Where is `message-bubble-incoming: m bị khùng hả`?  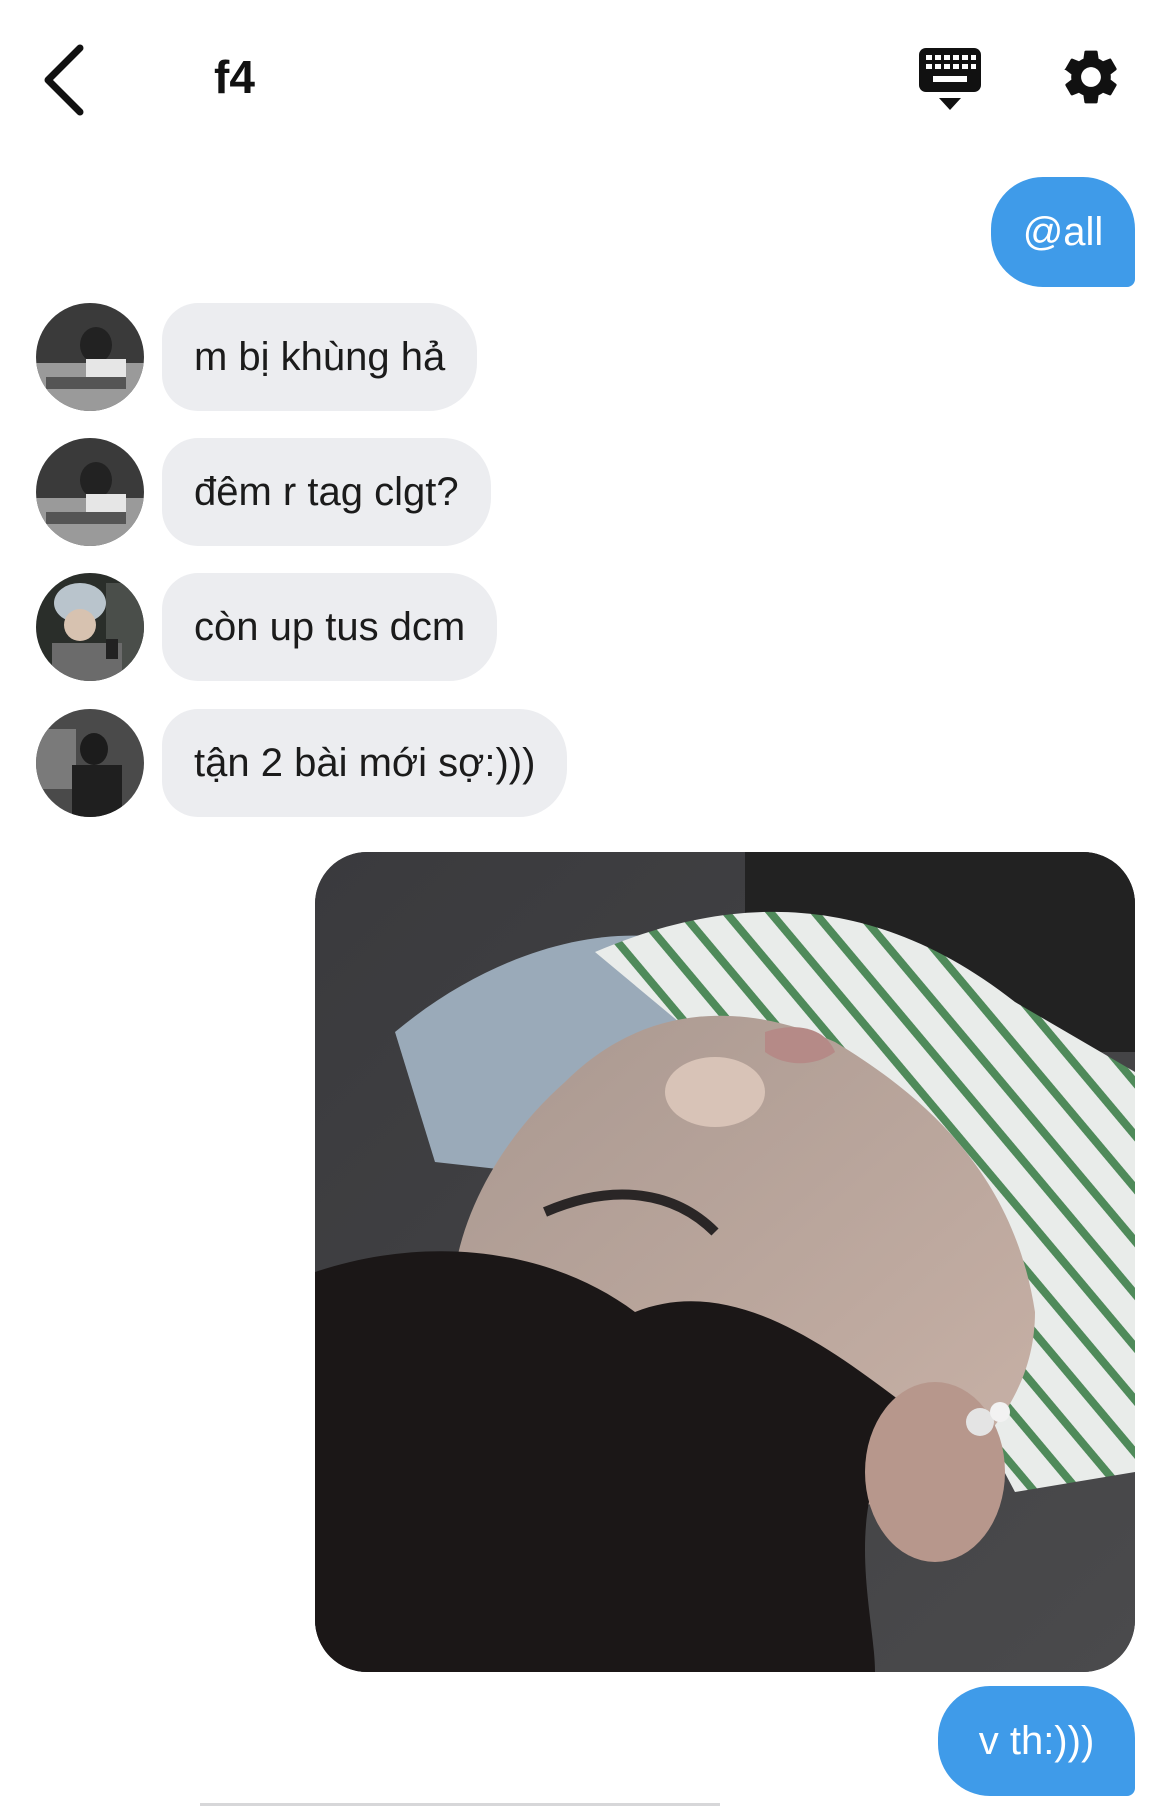 message-bubble-incoming: m bị khùng hả is located at coordinates (320, 357).